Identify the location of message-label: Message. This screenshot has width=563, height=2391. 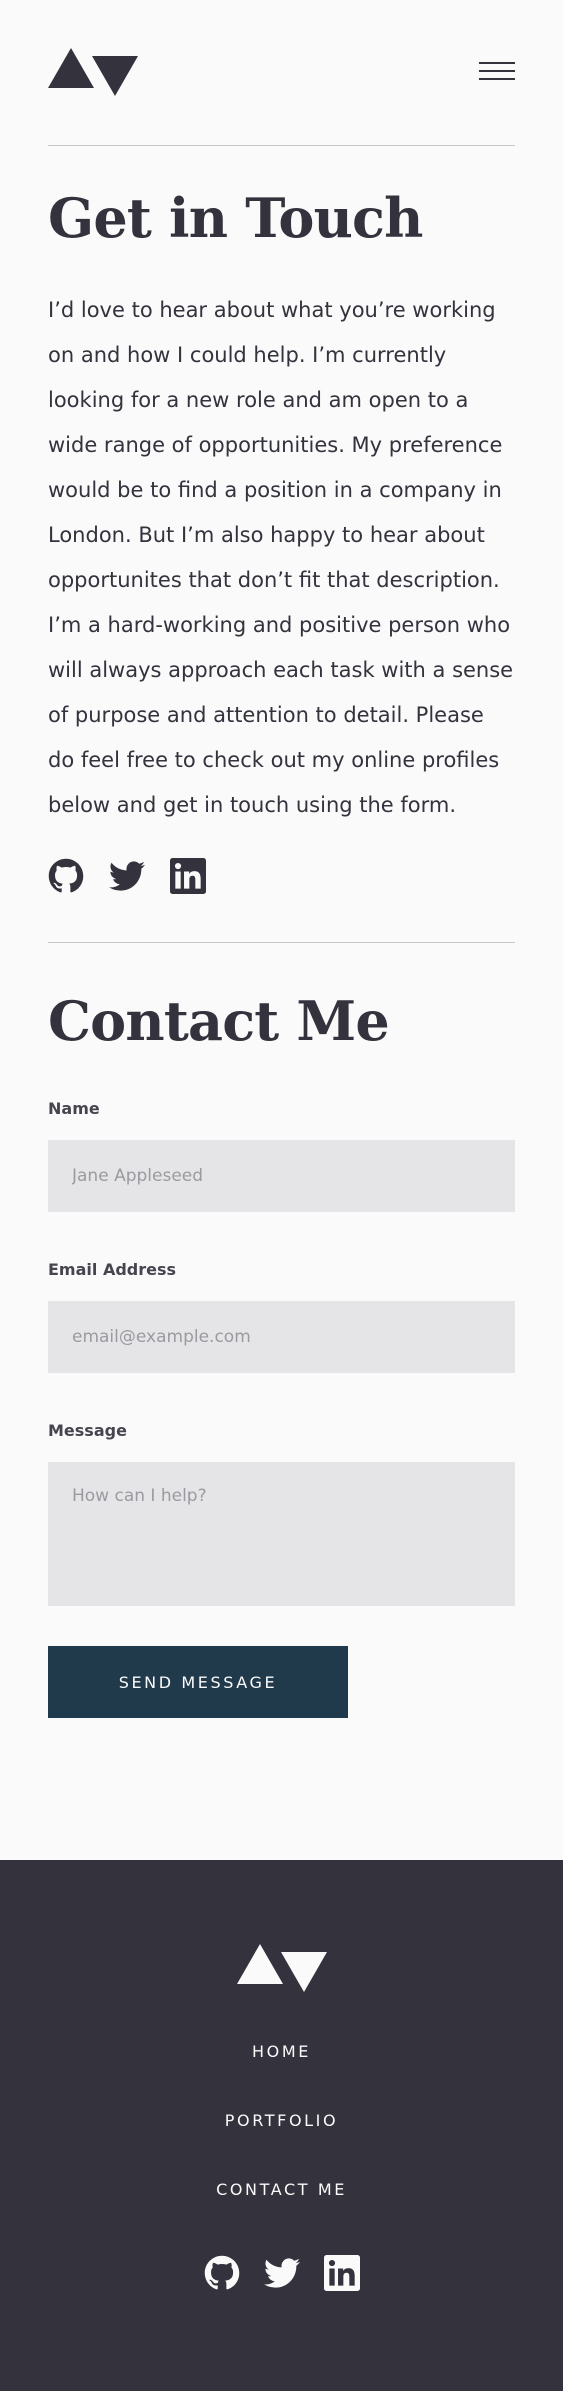
(87, 1430).